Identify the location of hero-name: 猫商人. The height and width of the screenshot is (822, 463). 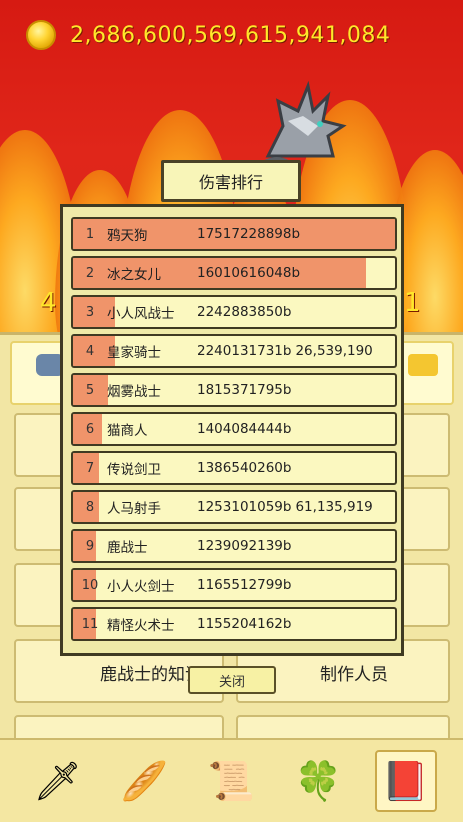
(127, 431).